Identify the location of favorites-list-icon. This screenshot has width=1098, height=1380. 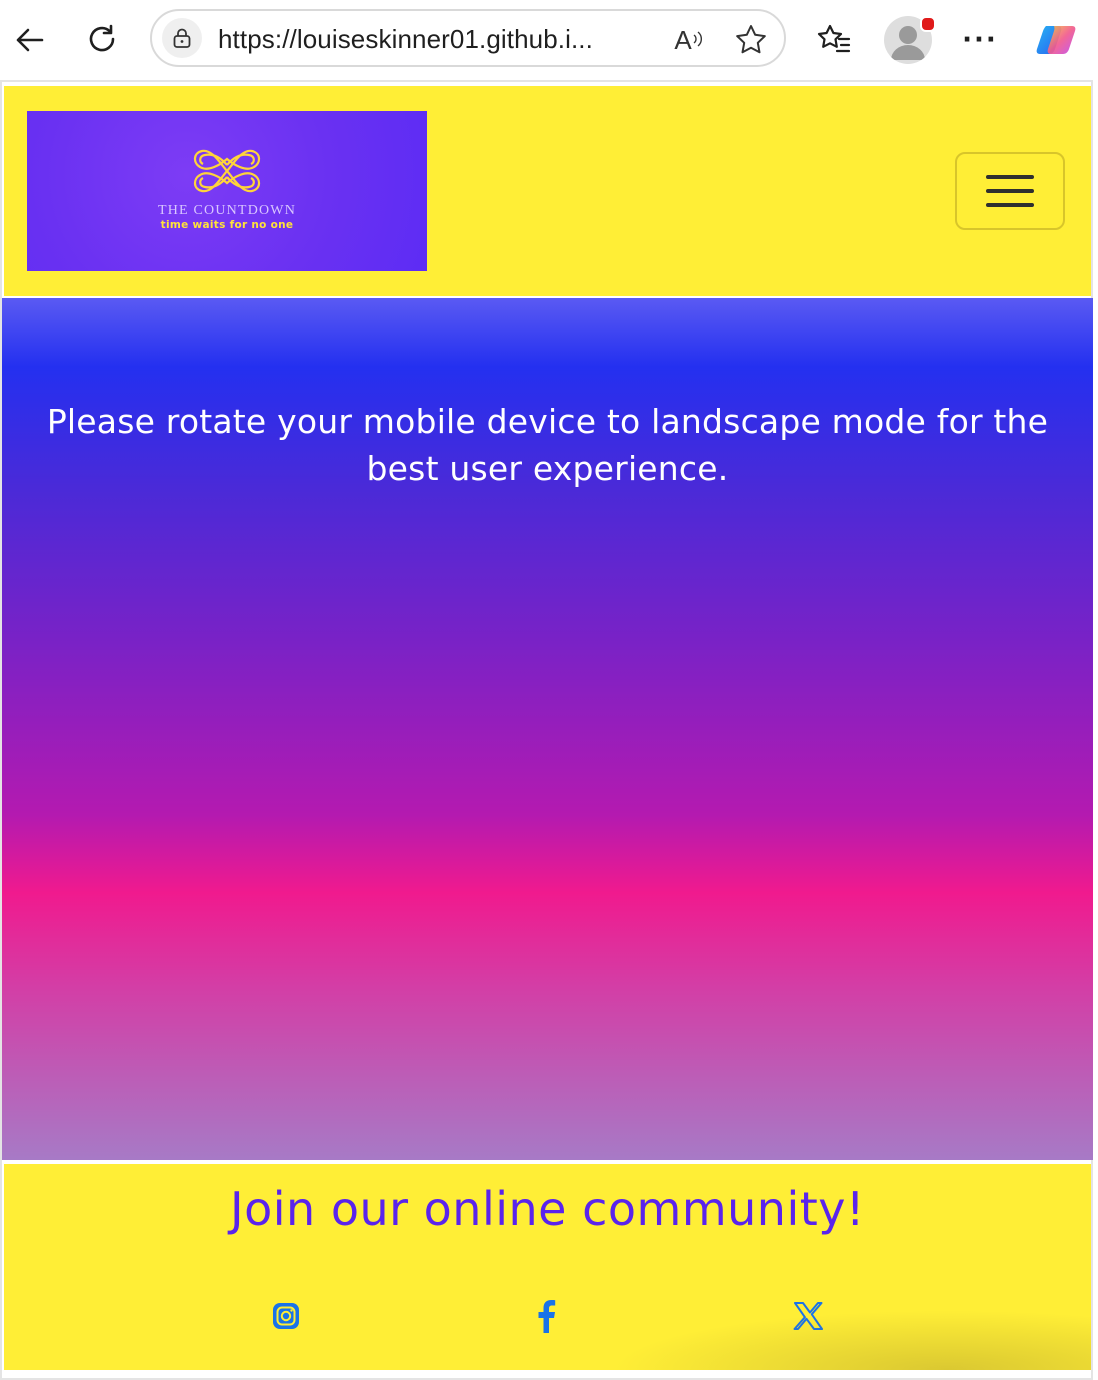
(834, 38).